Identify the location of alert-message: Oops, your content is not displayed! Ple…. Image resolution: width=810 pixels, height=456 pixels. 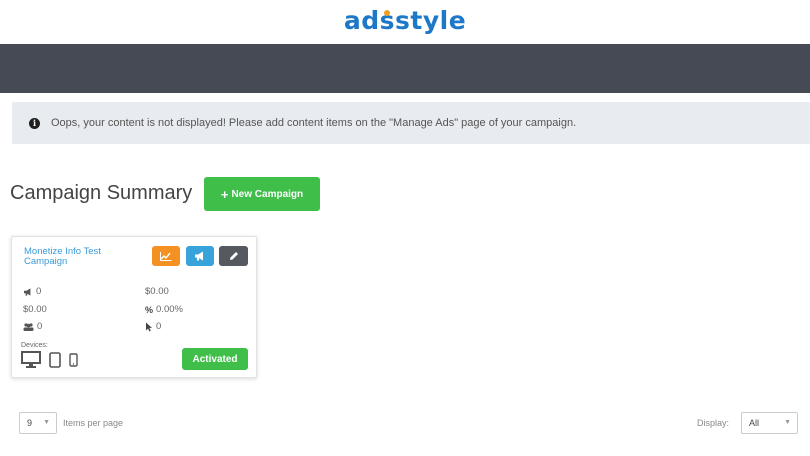
(314, 123).